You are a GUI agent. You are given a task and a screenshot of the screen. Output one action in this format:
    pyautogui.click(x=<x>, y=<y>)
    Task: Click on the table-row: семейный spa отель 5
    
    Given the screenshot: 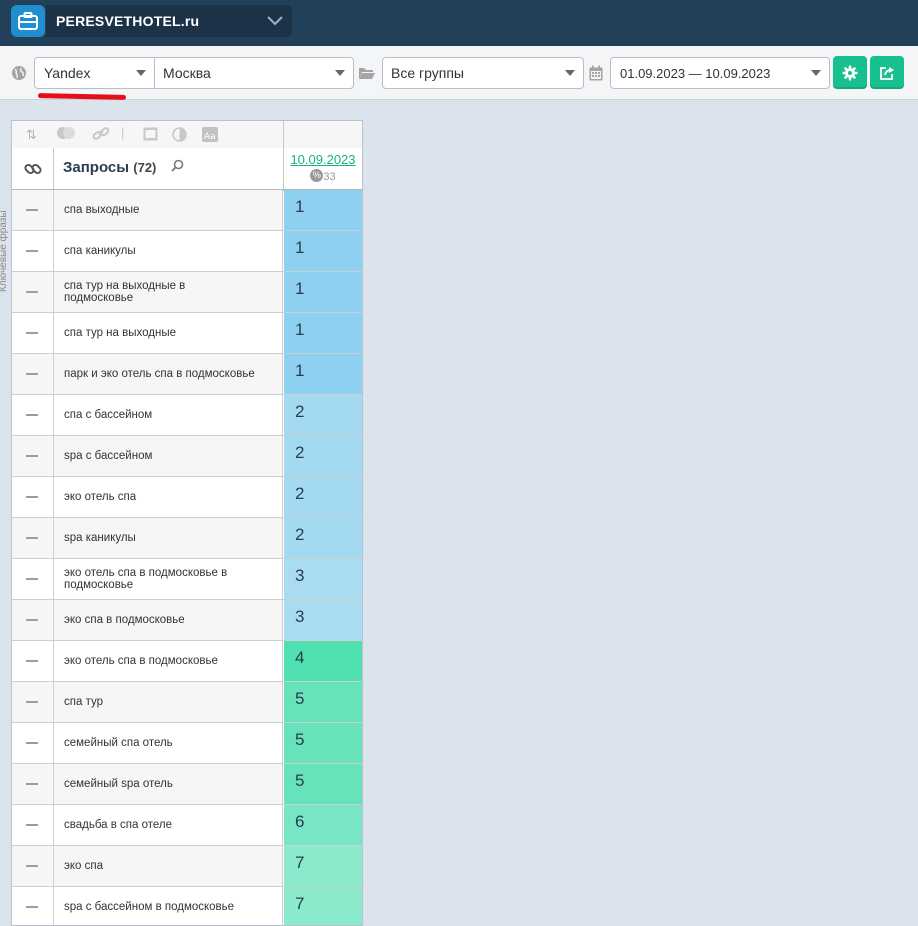 What is the action you would take?
    pyautogui.click(x=187, y=784)
    